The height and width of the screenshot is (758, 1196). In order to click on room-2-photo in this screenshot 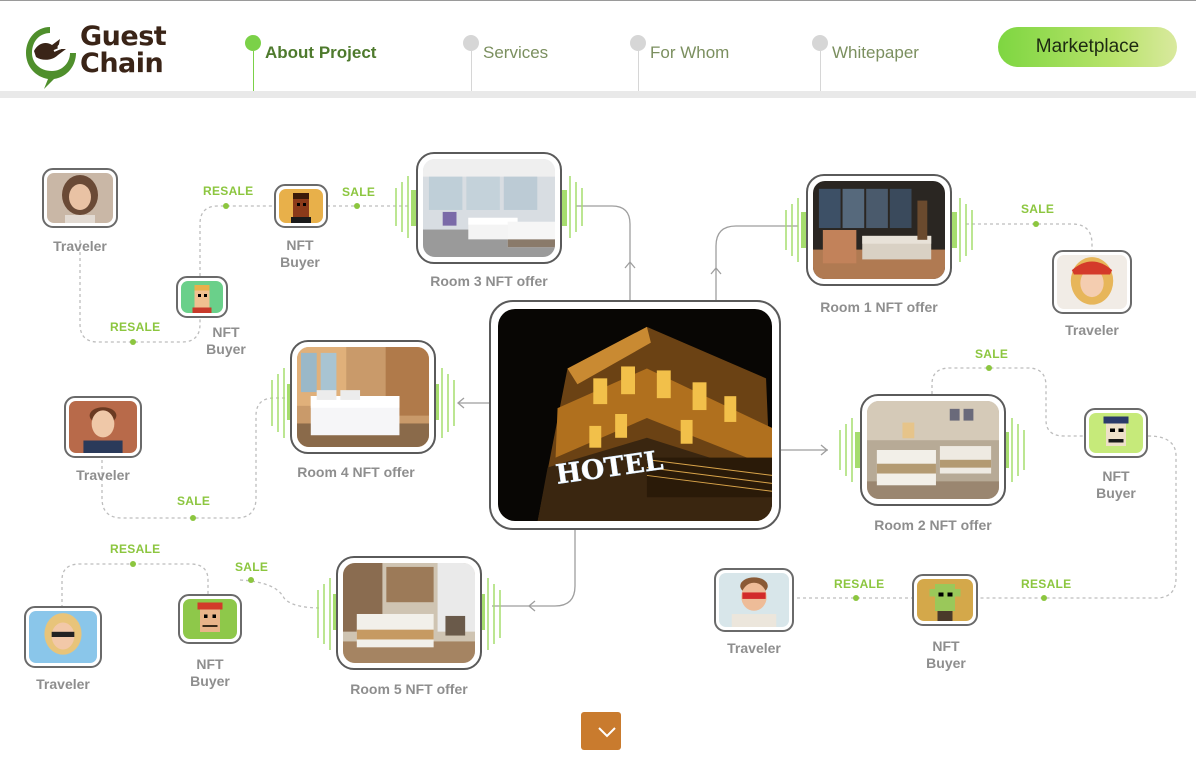, I will do `click(933, 450)`.